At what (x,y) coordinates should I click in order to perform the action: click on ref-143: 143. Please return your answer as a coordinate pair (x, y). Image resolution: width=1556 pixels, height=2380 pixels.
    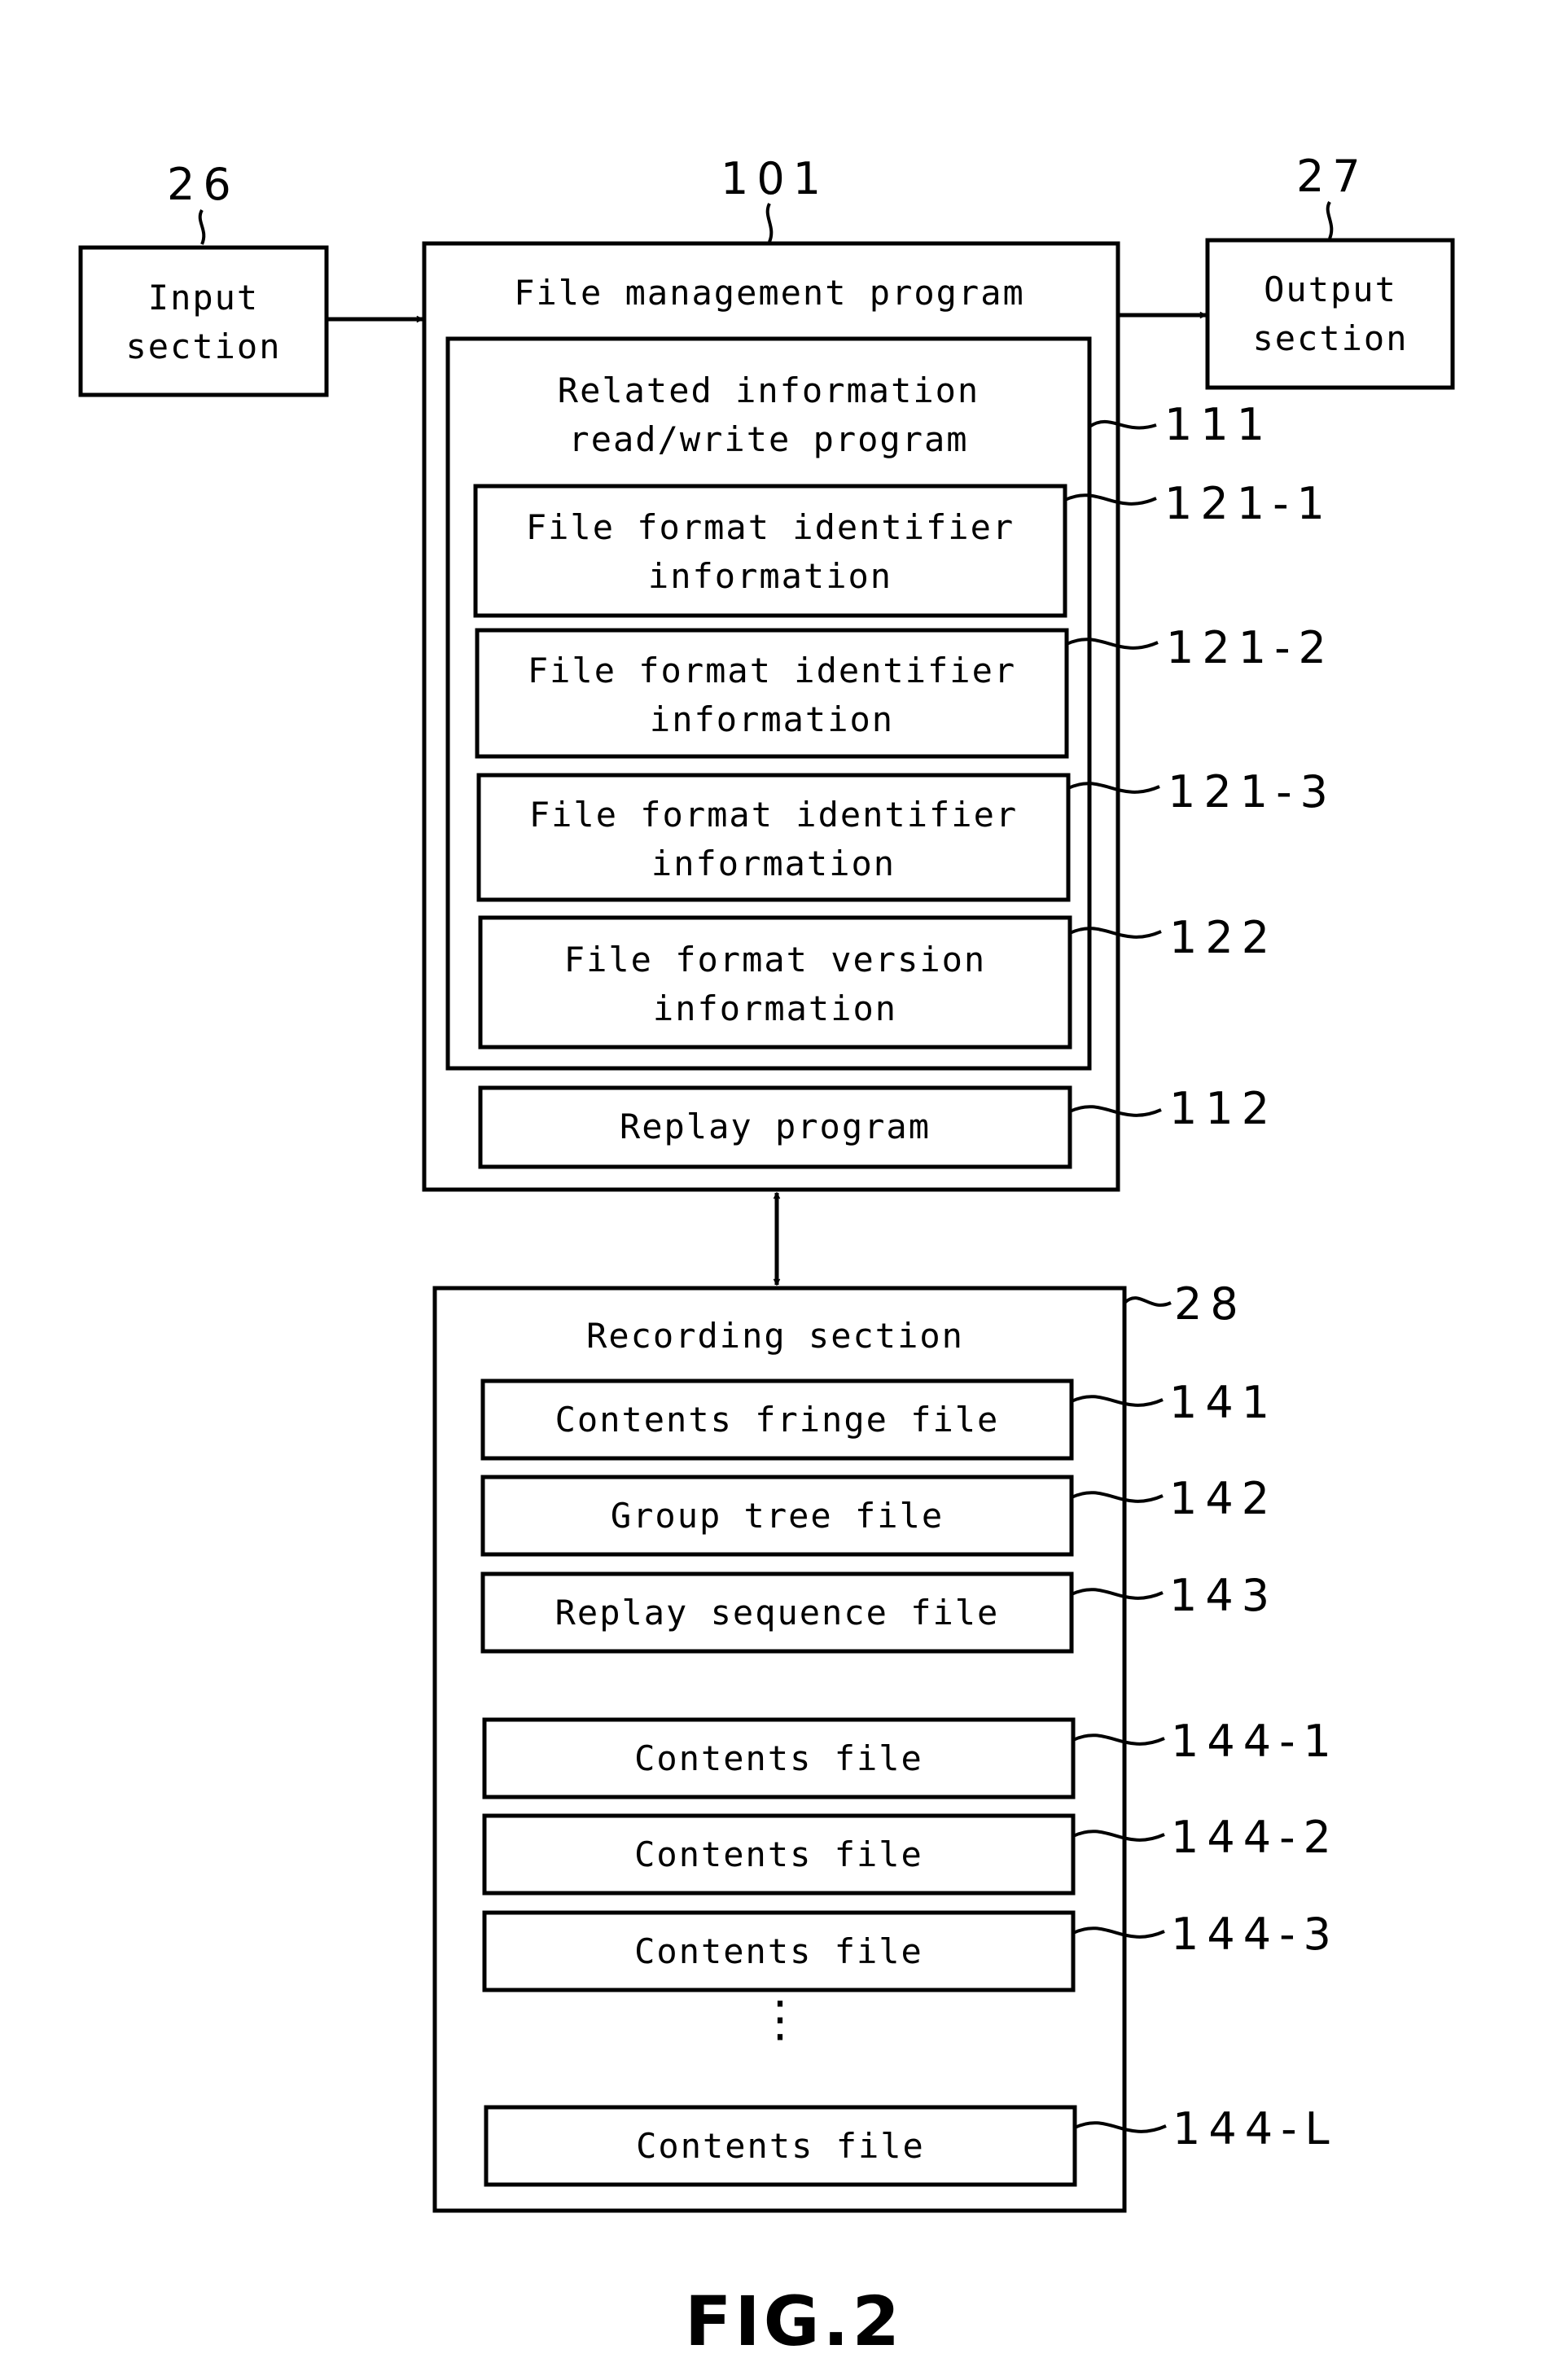
    Looking at the image, I should click on (1224, 1596).